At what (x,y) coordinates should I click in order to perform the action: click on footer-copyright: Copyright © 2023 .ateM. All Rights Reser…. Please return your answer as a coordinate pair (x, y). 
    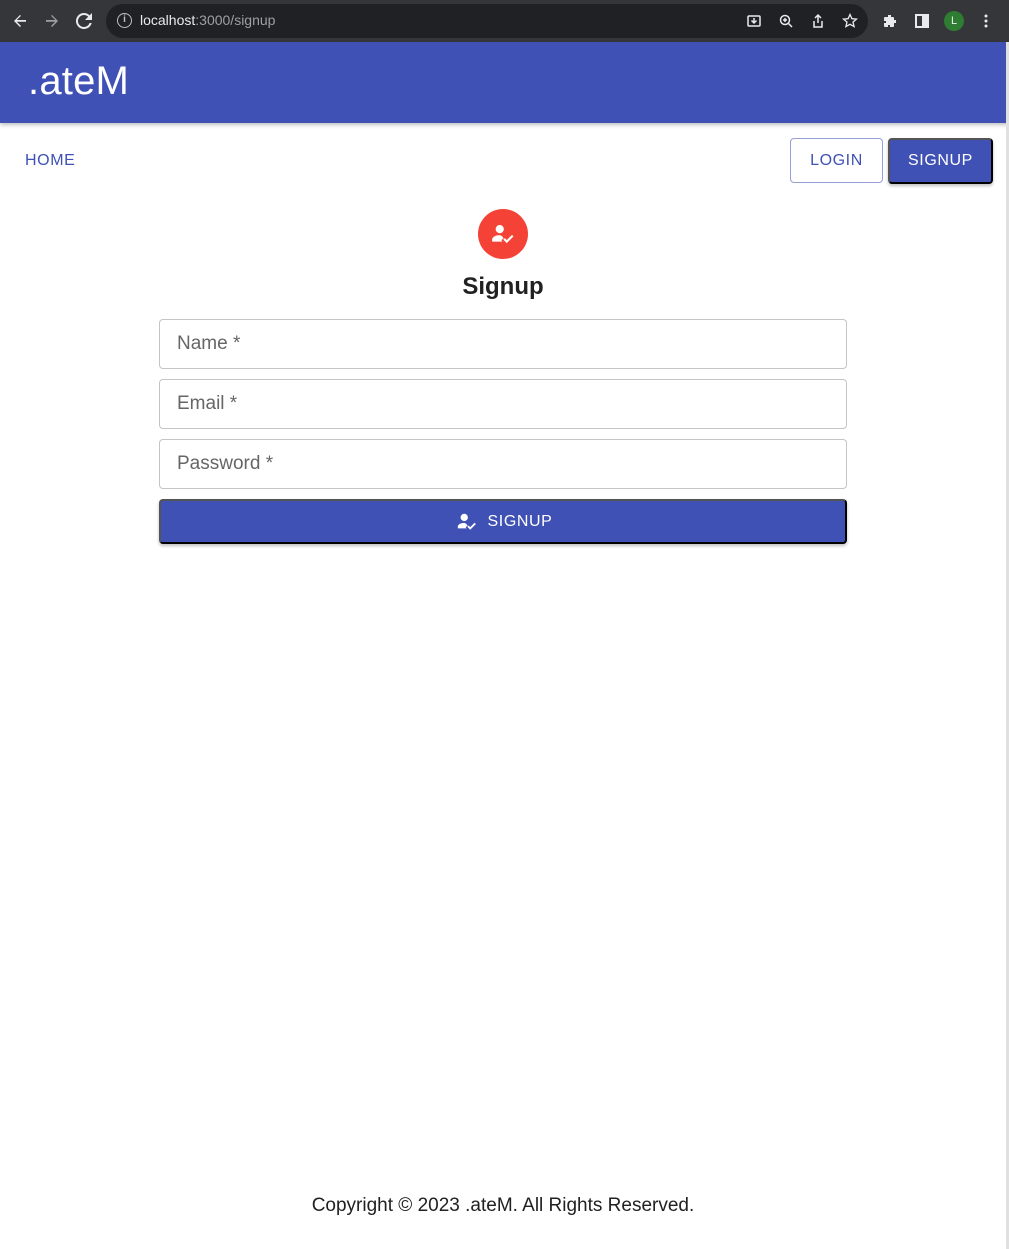
    Looking at the image, I should click on (503, 1205).